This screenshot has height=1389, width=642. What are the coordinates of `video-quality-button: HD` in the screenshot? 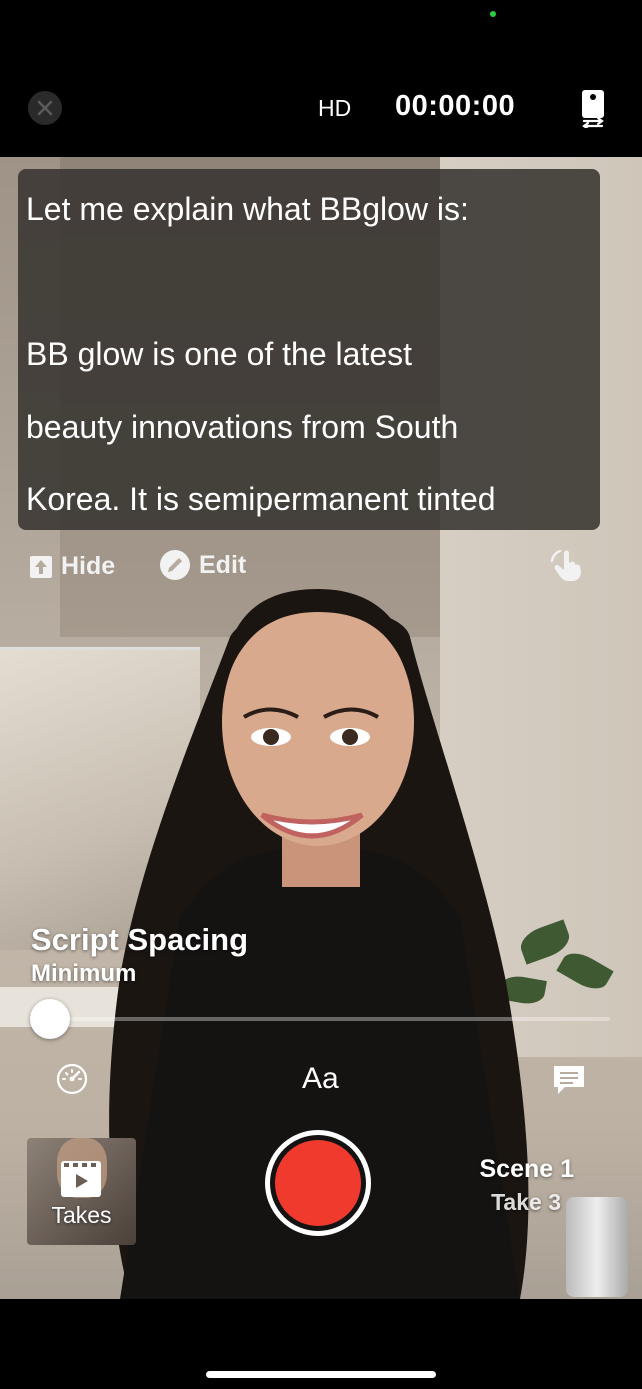 It's located at (334, 108).